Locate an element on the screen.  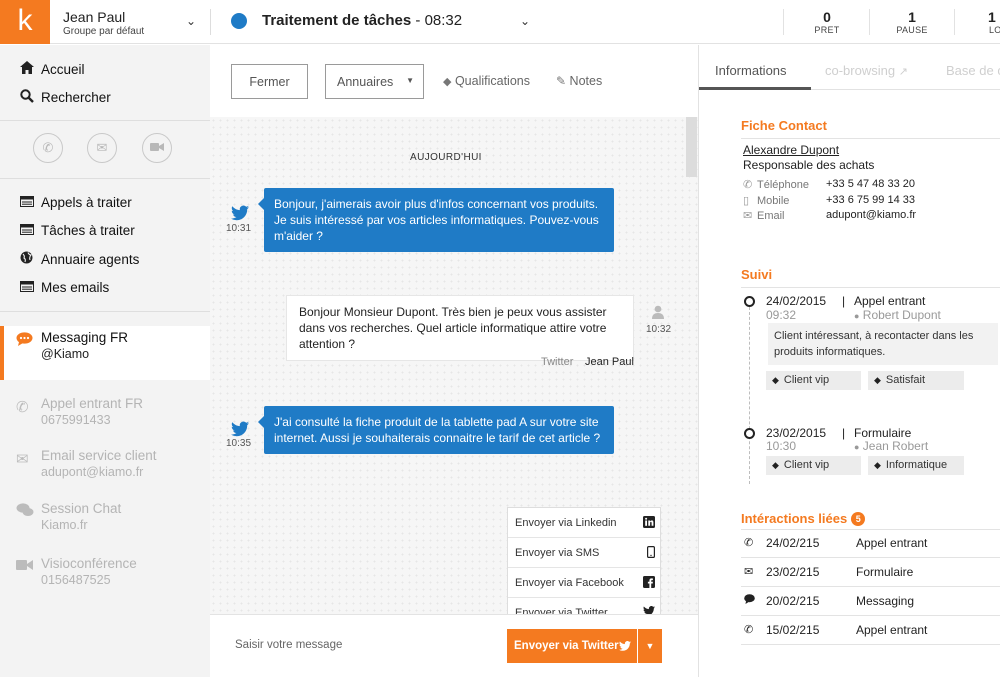
channel-incoming-call-fr: ✆ Appel entrant FR 0675991433 is located at coordinates (105, 419).